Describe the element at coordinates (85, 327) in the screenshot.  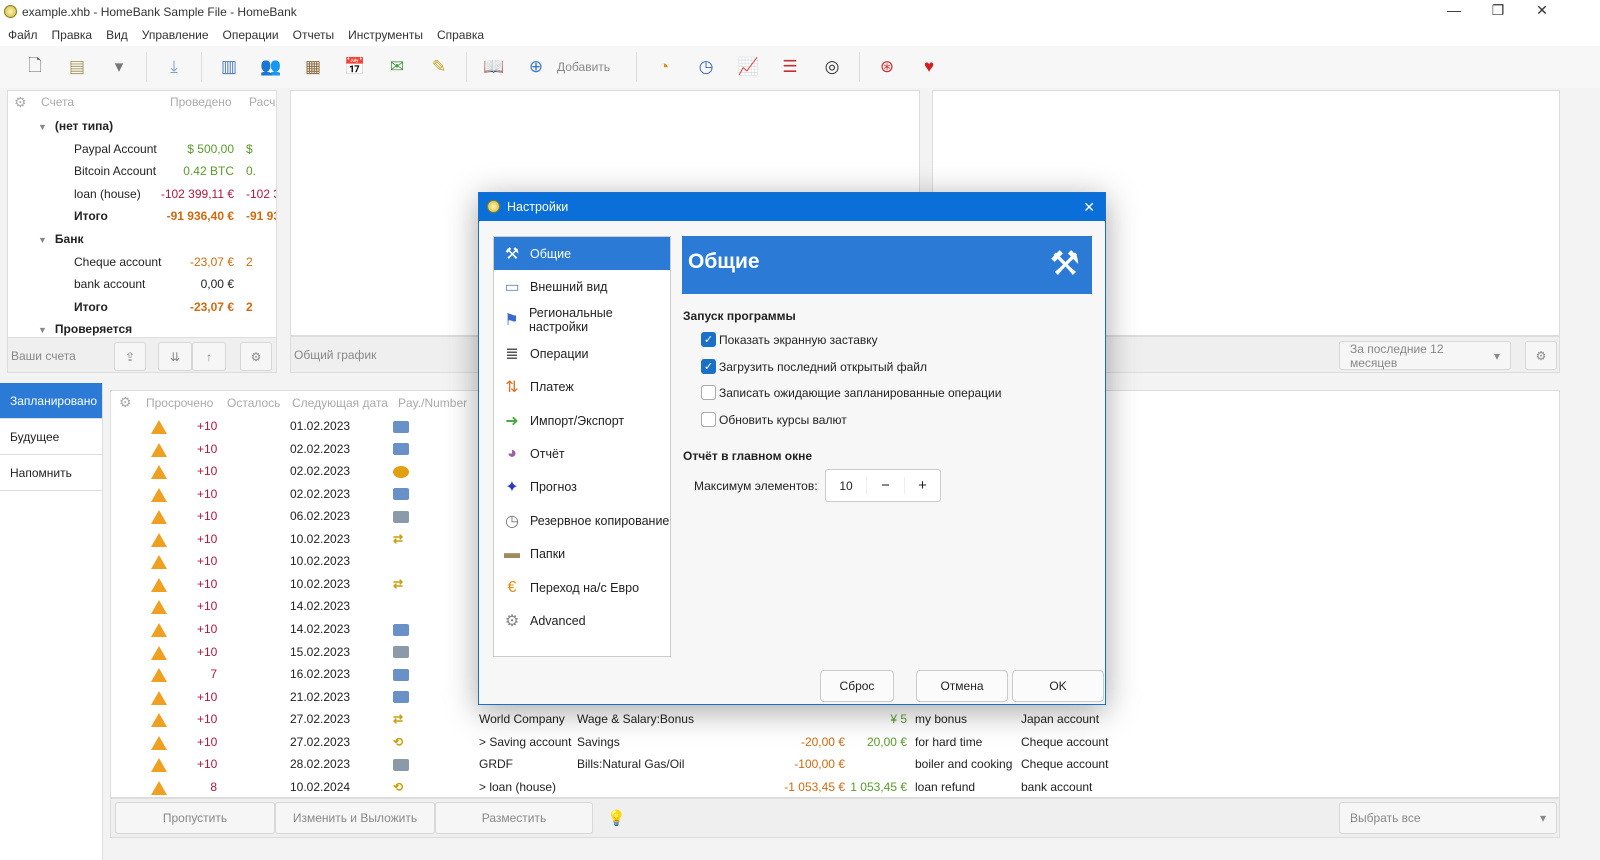
I see `account-group: ▼ Проверяется` at that location.